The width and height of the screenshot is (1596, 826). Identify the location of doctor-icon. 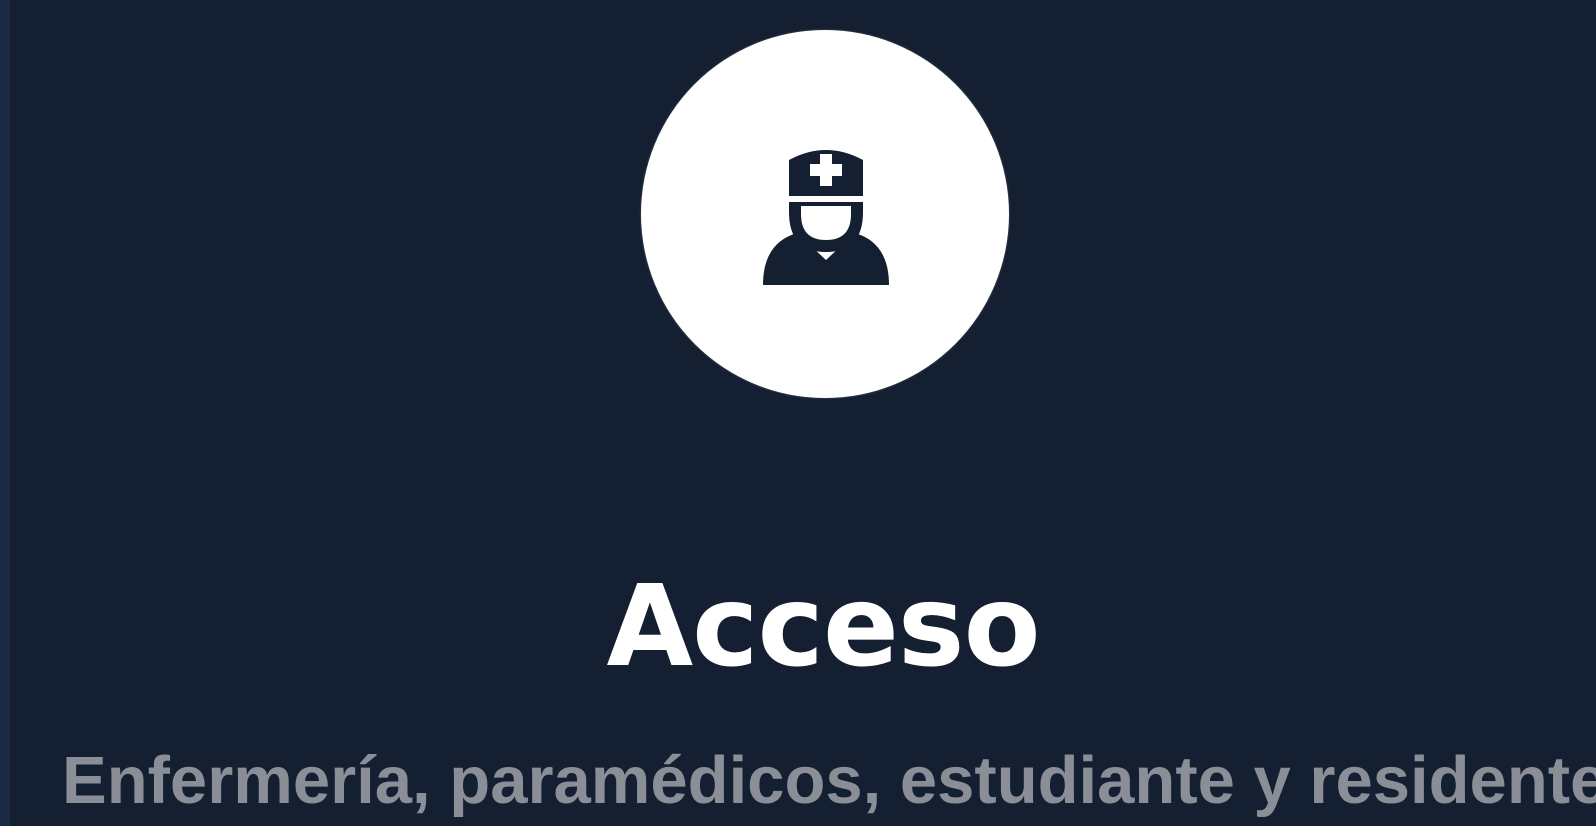
(826, 217).